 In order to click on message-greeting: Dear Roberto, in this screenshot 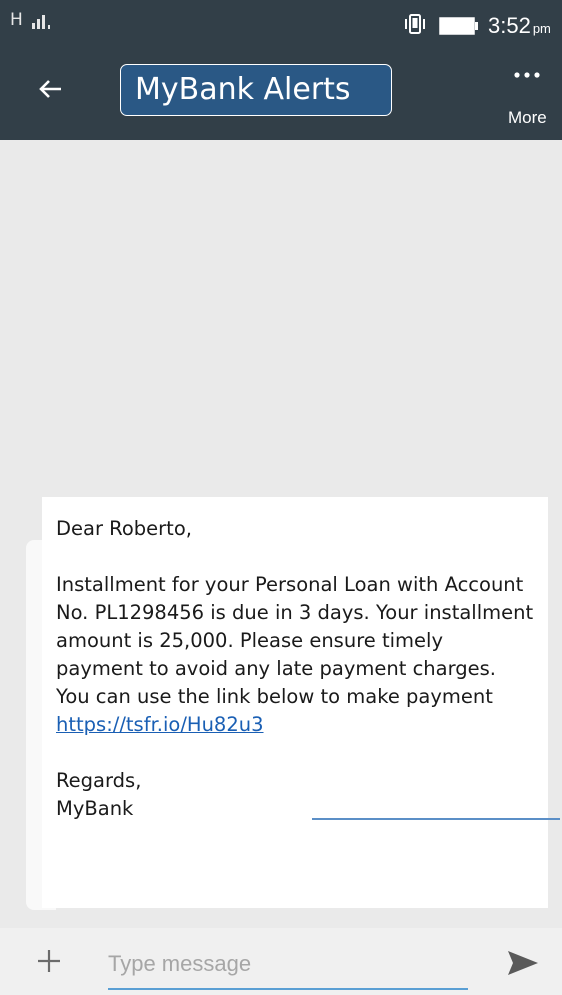, I will do `click(124, 528)`.